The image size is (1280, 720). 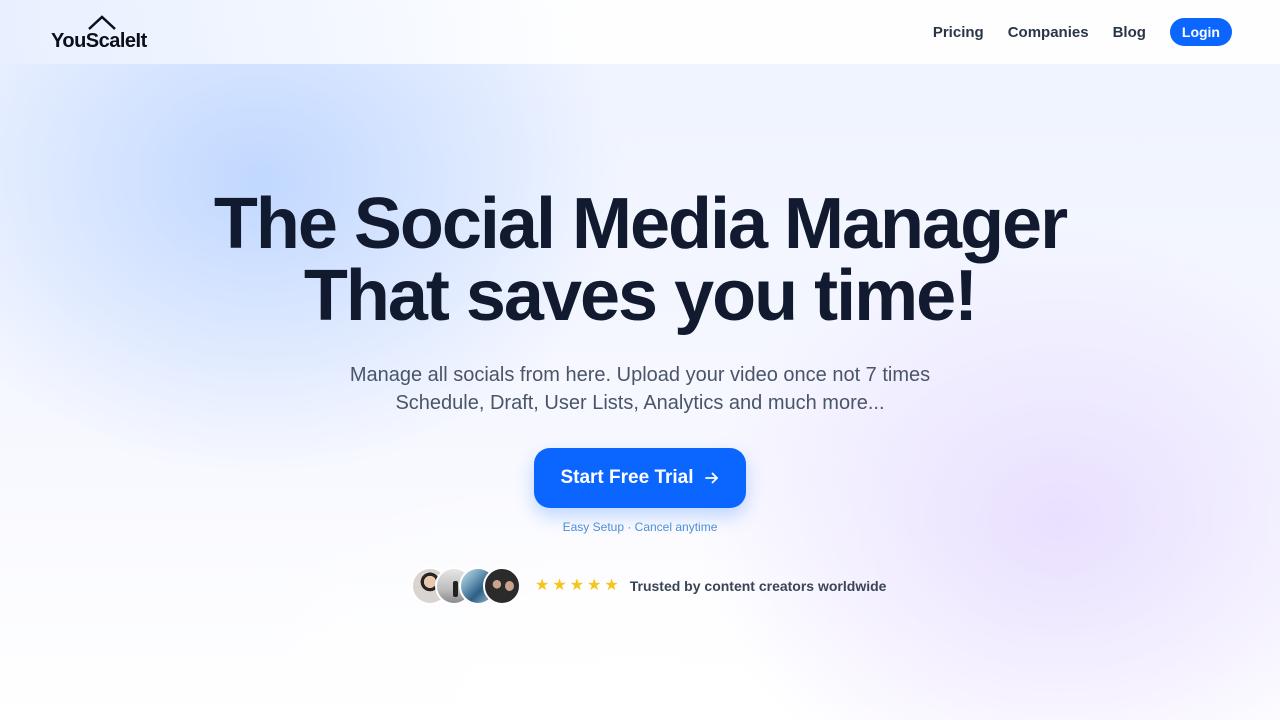 What do you see at coordinates (466, 586) in the screenshot?
I see `avatar-group` at bounding box center [466, 586].